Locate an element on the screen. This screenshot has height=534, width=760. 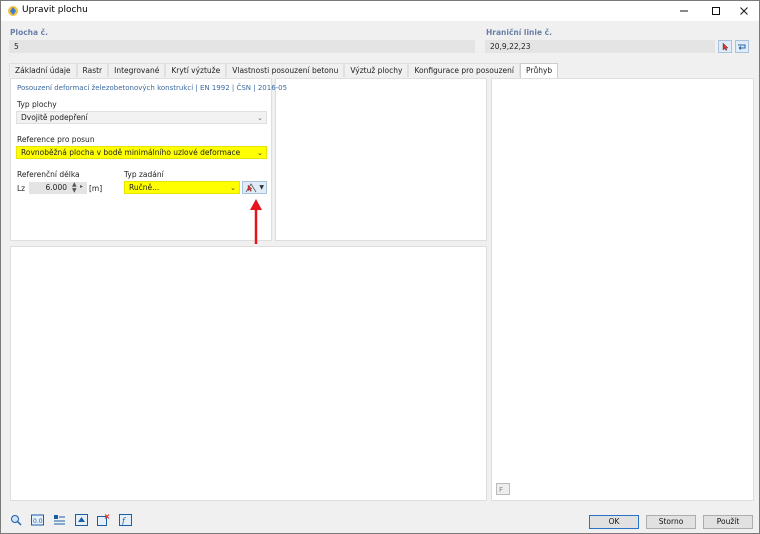
tab-deflection: Průhyb is located at coordinates (539, 70).